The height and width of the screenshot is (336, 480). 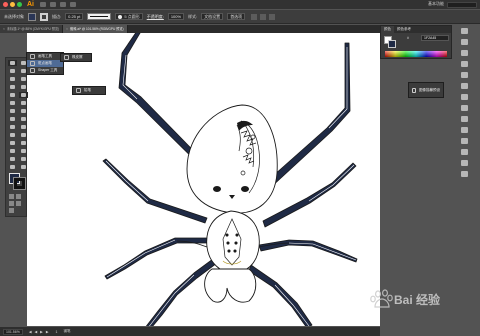 What do you see at coordinates (45, 70) in the screenshot?
I see `flyout-item-shaper: Shaper 工具` at bounding box center [45, 70].